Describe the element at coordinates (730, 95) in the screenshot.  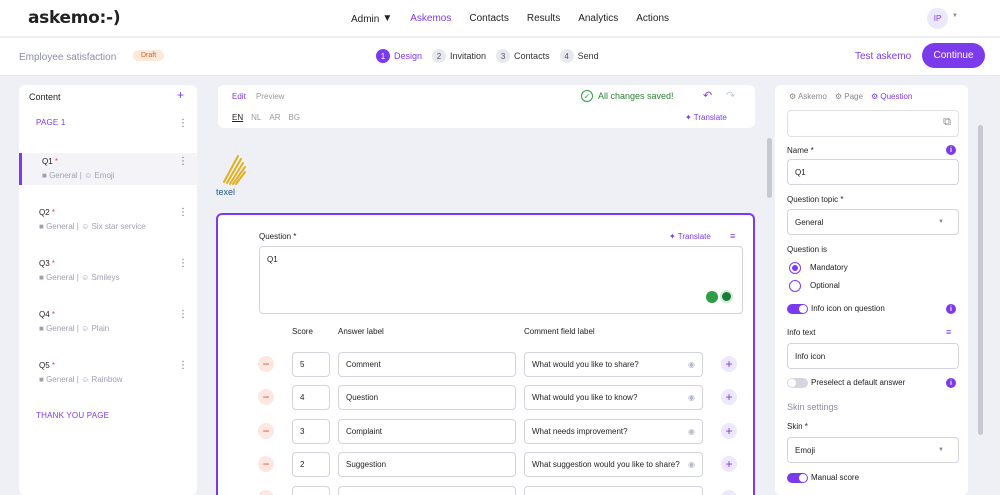
I see `redo-icon: ↷` at that location.